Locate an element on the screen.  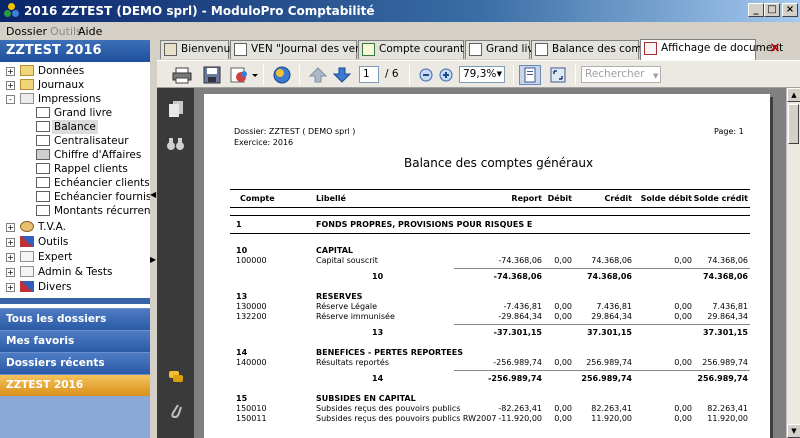
tree-item-chiffre-affaires: Chiffre d'Affaires is located at coordinates (75, 155).